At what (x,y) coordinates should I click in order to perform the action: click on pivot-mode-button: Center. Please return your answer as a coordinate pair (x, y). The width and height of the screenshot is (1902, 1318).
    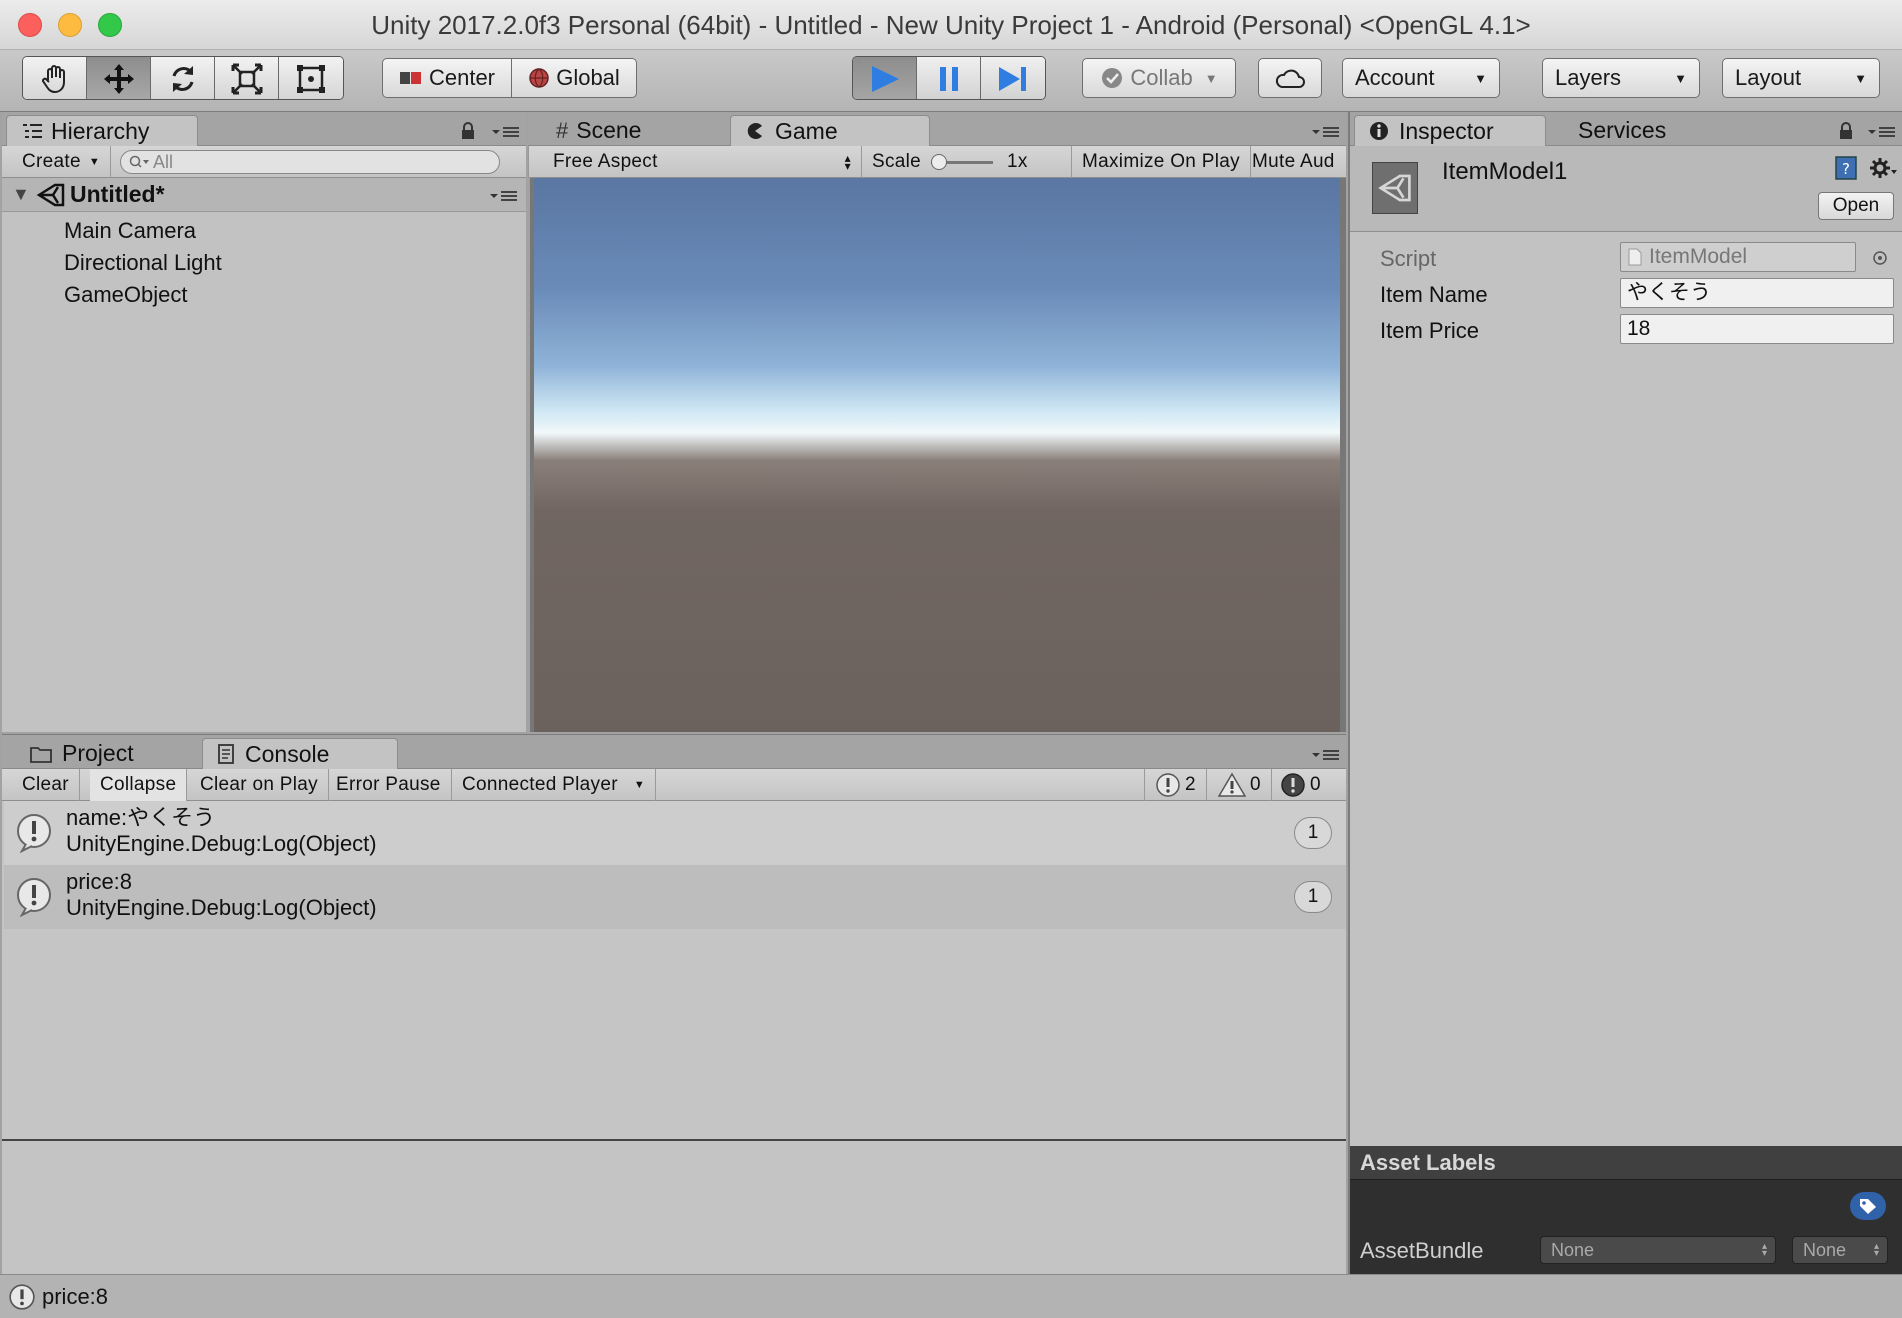
    Looking at the image, I should click on (447, 78).